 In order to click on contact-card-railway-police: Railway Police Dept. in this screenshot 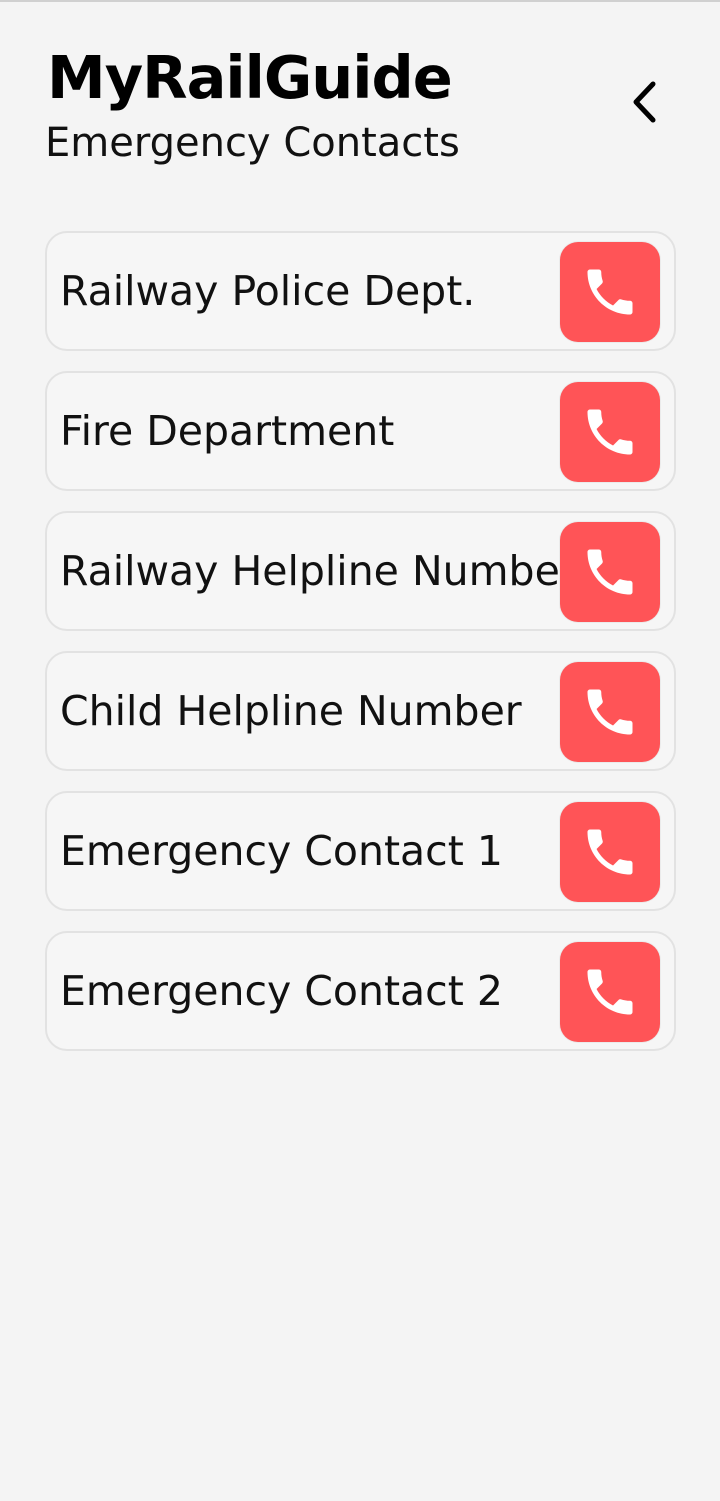, I will do `click(360, 291)`.